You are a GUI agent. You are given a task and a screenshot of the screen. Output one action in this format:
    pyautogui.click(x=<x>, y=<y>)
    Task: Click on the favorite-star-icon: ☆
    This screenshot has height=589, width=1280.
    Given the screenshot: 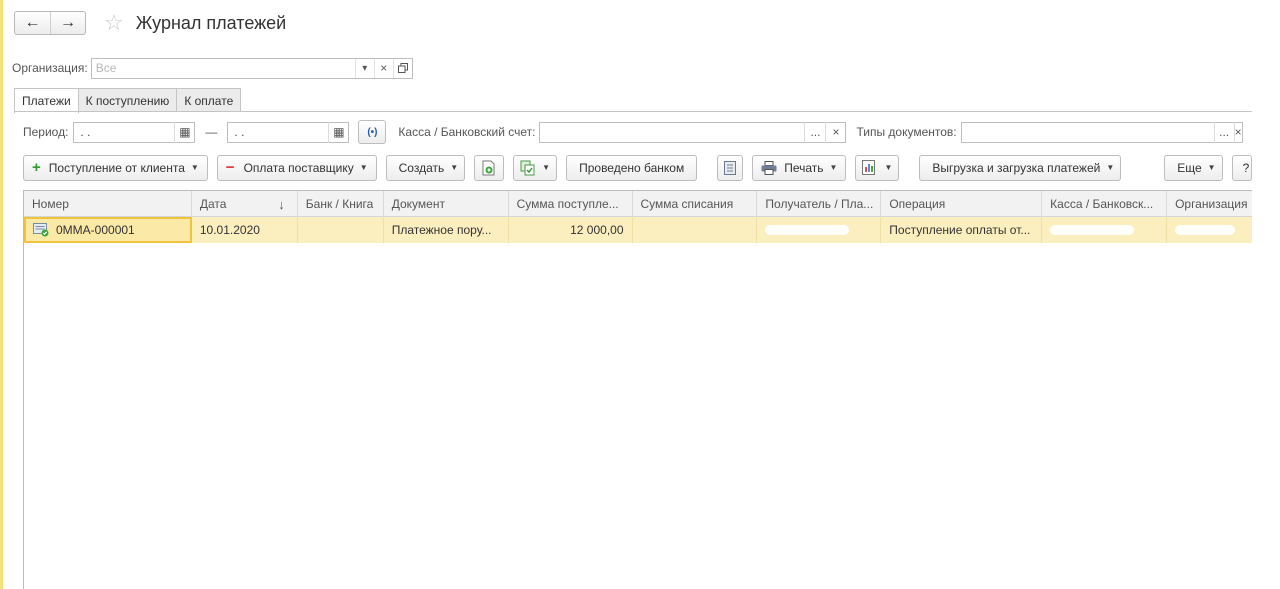 What is the action you would take?
    pyautogui.click(x=114, y=23)
    